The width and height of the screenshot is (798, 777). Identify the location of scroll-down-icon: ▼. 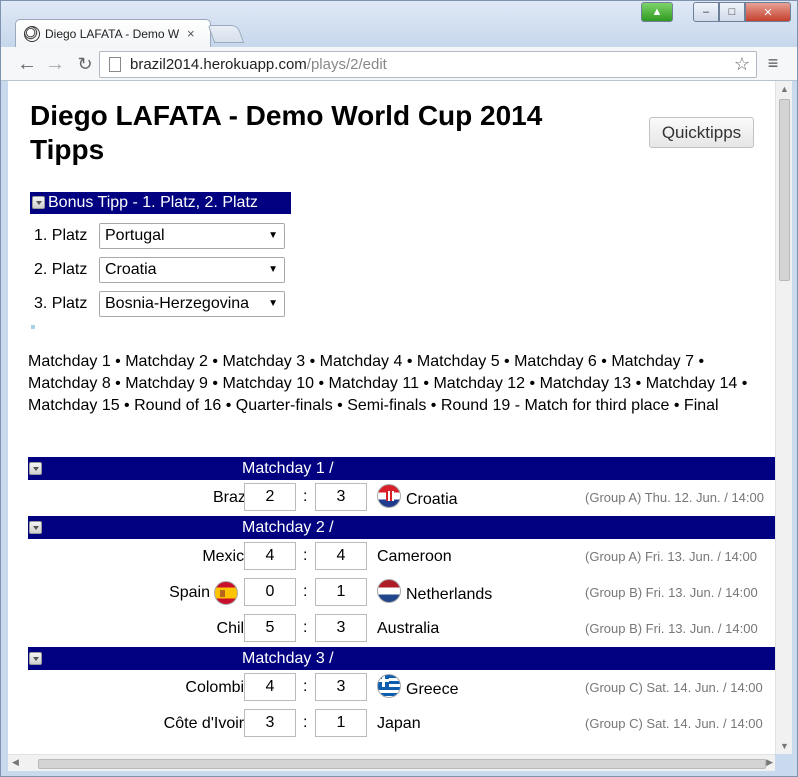
(784, 746).